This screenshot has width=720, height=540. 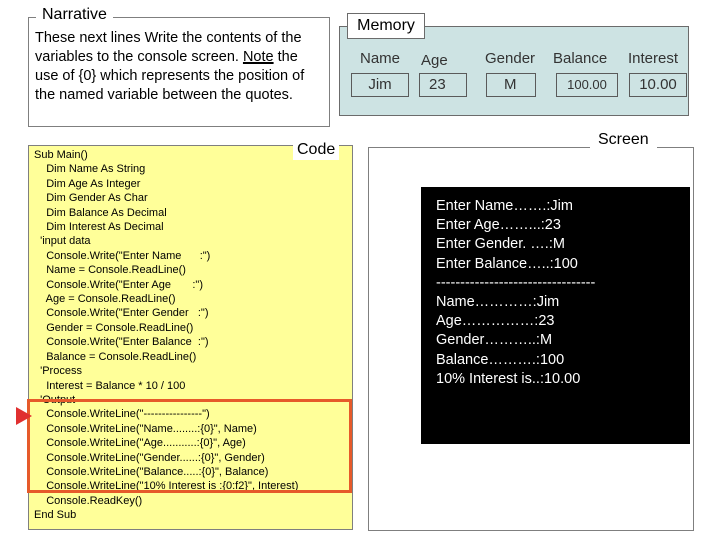 What do you see at coordinates (87, 183) in the screenshot?
I see `code-line: Dim Age As Integer` at bounding box center [87, 183].